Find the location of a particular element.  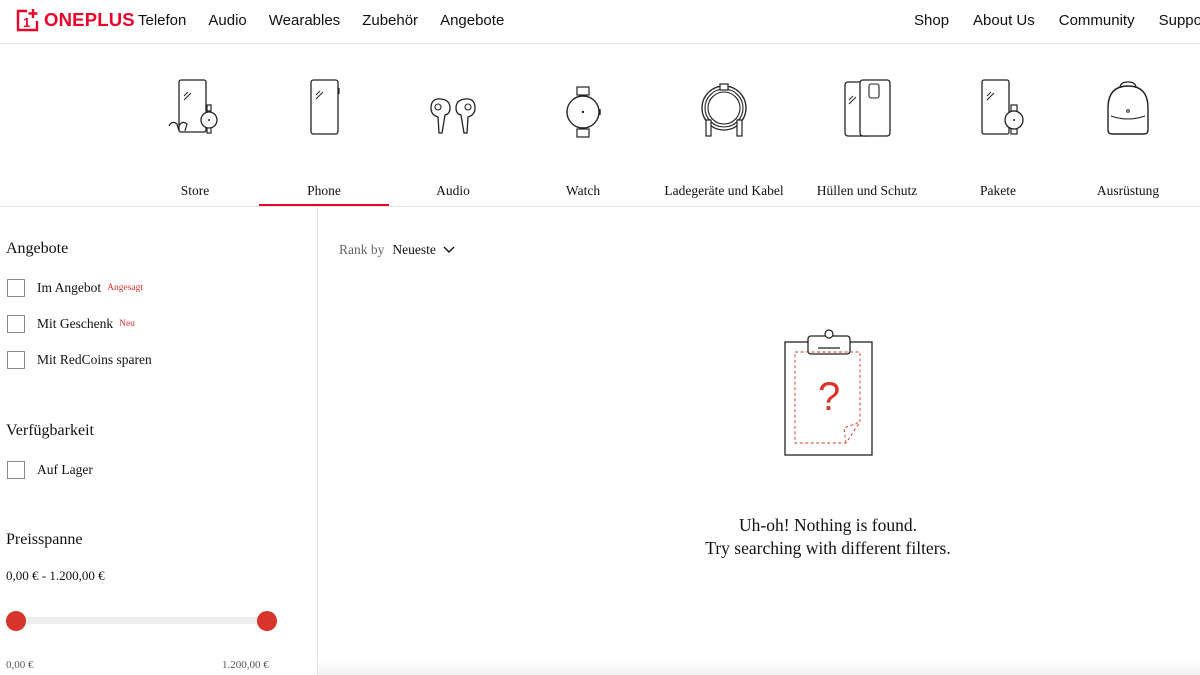

price-max-label: 1.200,00 € is located at coordinates (245, 665).